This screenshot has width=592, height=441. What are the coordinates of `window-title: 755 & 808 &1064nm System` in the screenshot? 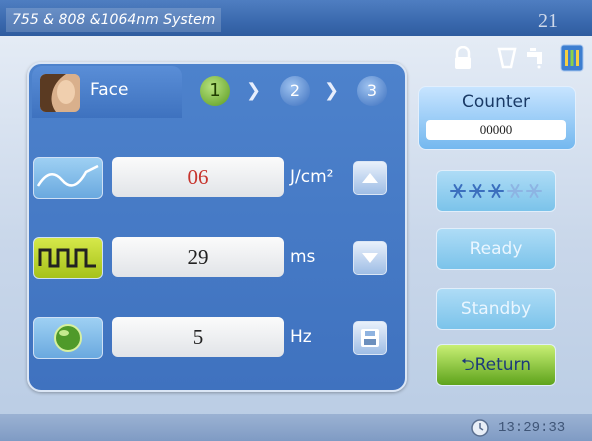 It's located at (114, 20).